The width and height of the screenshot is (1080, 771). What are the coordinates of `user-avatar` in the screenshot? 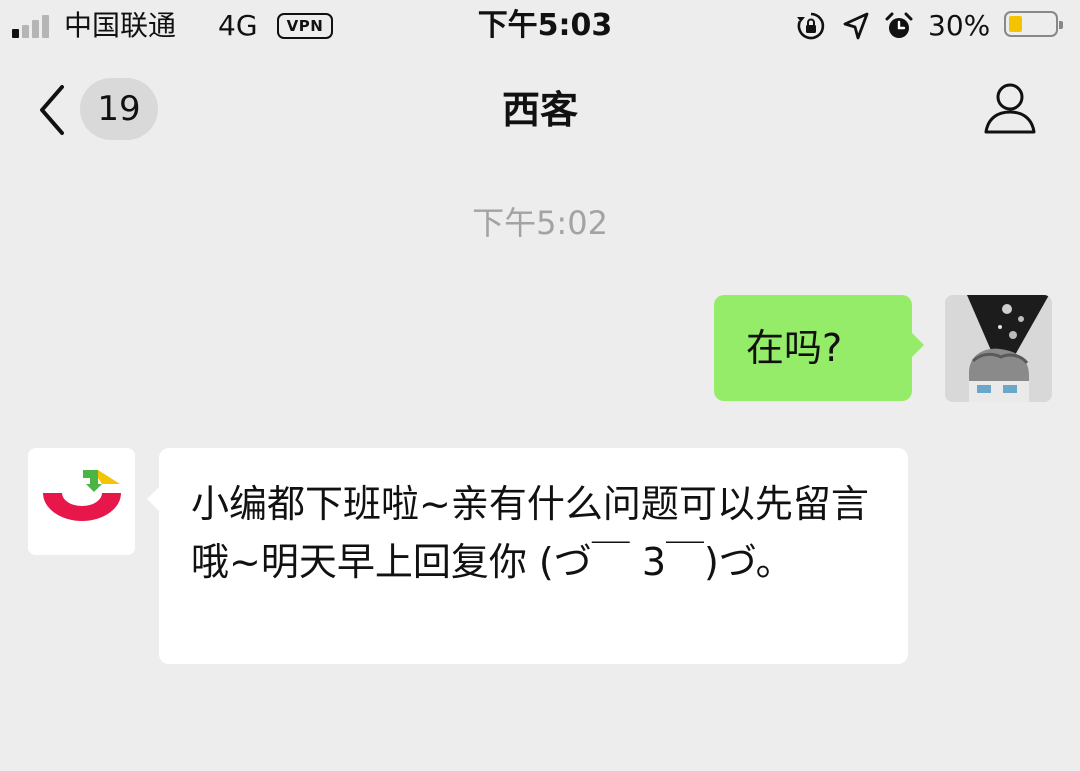 It's located at (998, 348).